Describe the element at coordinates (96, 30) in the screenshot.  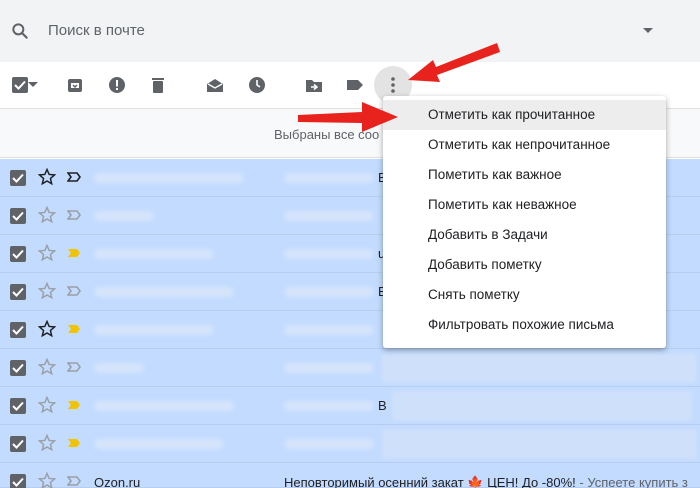
I see `search-input: Поиск в почте` at that location.